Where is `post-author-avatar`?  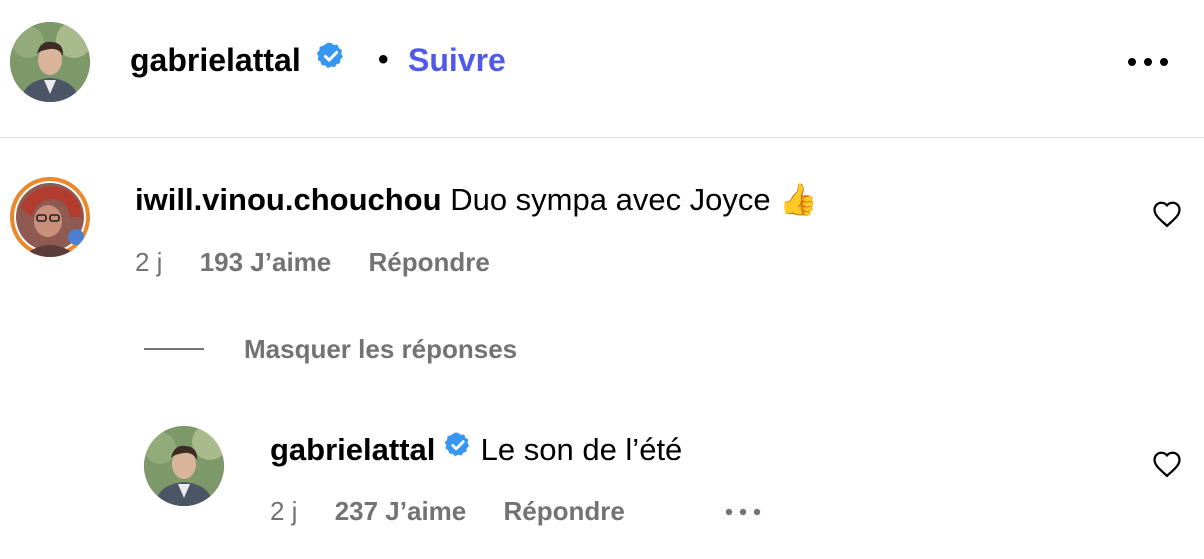 post-author-avatar is located at coordinates (50, 62).